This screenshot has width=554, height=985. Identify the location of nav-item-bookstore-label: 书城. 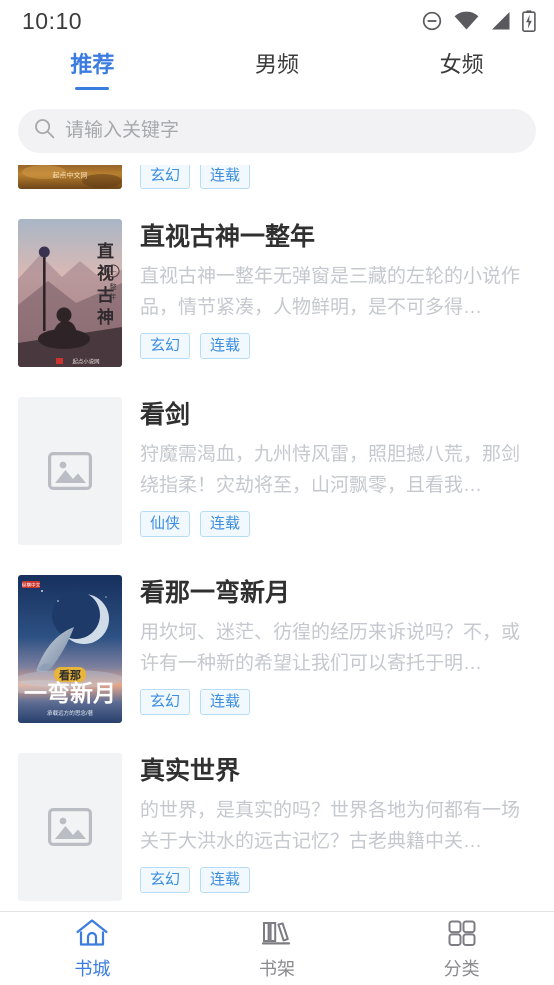
(92, 969).